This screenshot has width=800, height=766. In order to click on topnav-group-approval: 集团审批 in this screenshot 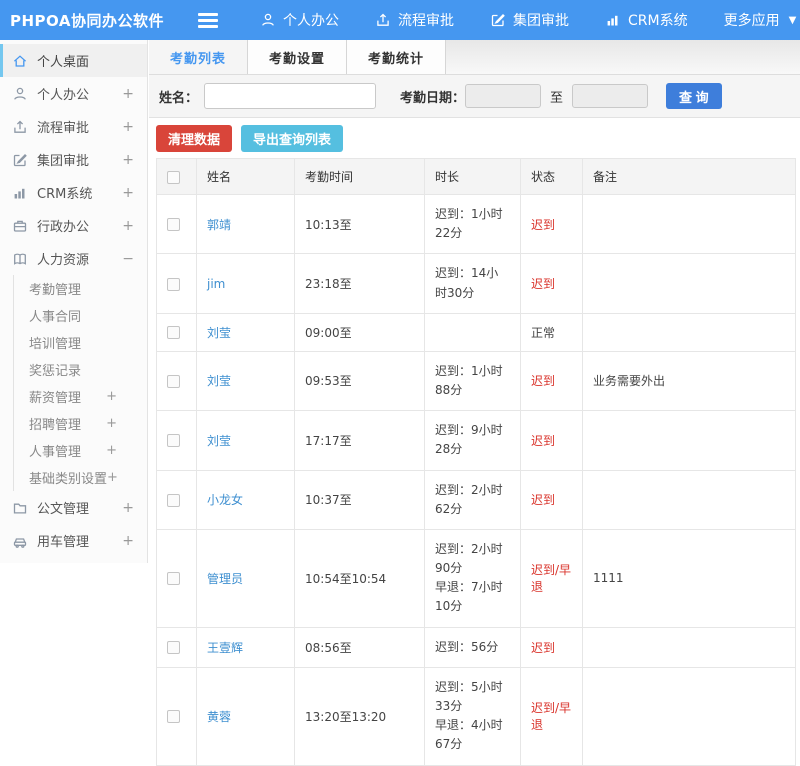, I will do `click(529, 20)`.